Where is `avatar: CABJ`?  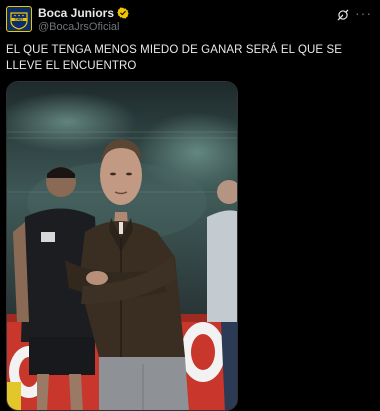
avatar: CABJ is located at coordinates (19, 19).